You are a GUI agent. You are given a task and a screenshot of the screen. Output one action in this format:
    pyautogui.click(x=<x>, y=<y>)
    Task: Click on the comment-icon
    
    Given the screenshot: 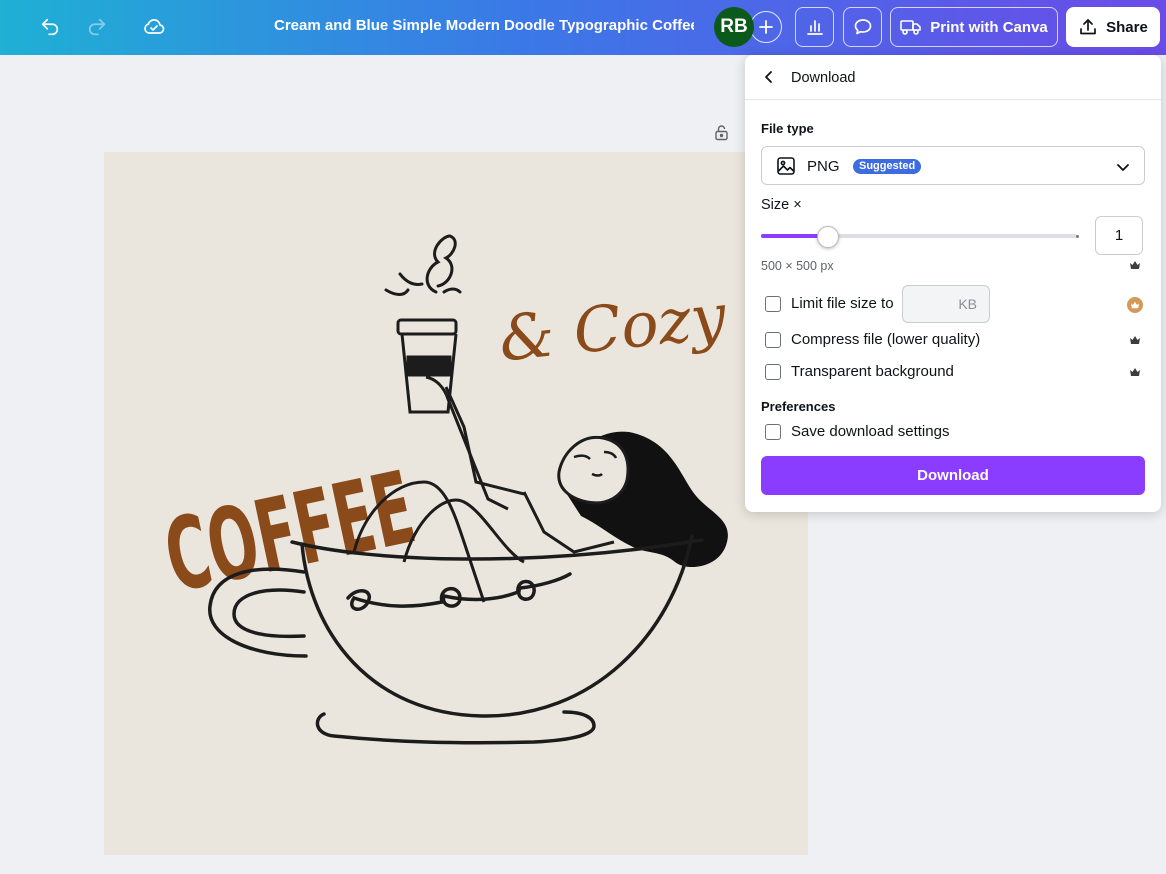 What is the action you would take?
    pyautogui.click(x=862, y=27)
    